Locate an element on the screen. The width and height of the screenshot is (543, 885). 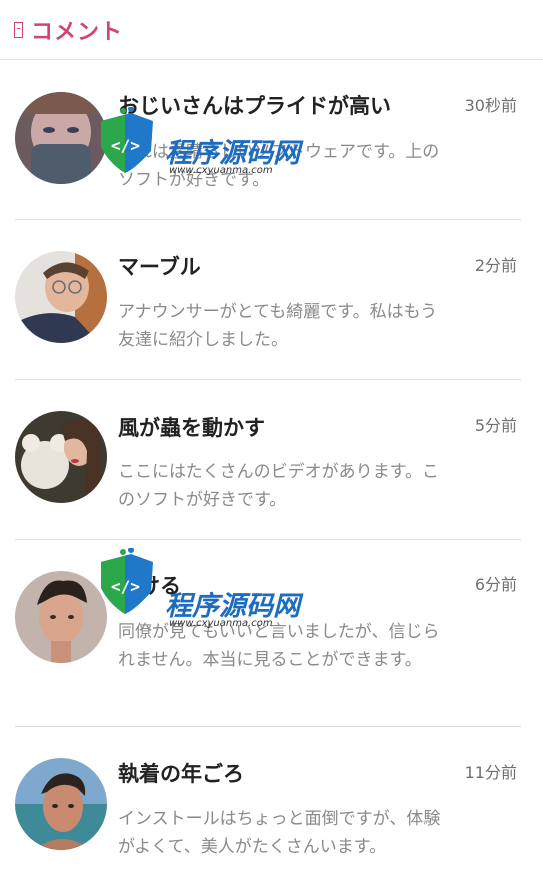
comment-author: 風が蟲を動かす is located at coordinates (191, 427).